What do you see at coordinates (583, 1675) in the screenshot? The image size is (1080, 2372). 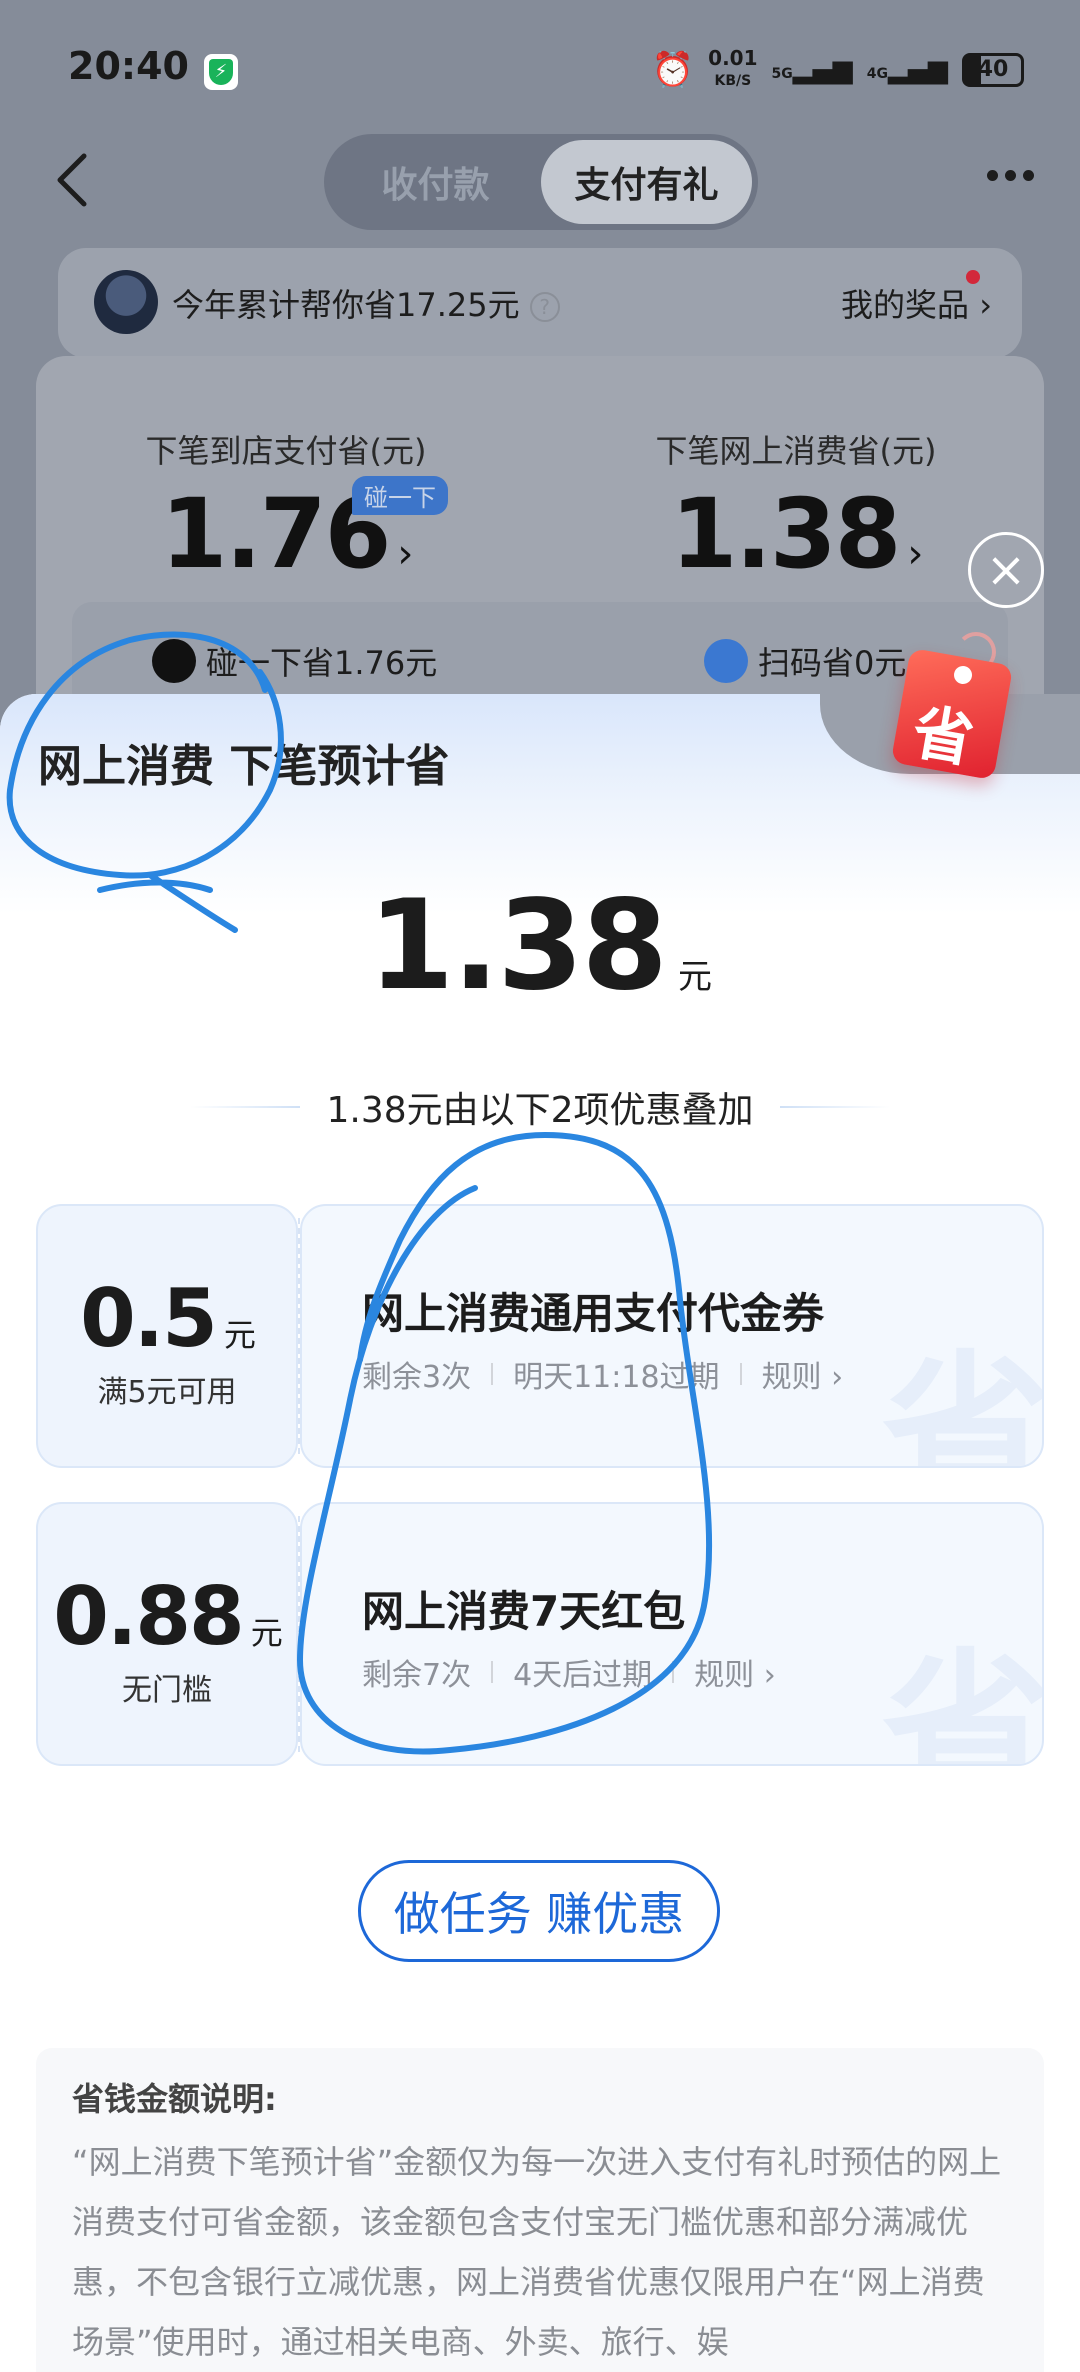 I see `coupon-expiry: 4天后过期` at bounding box center [583, 1675].